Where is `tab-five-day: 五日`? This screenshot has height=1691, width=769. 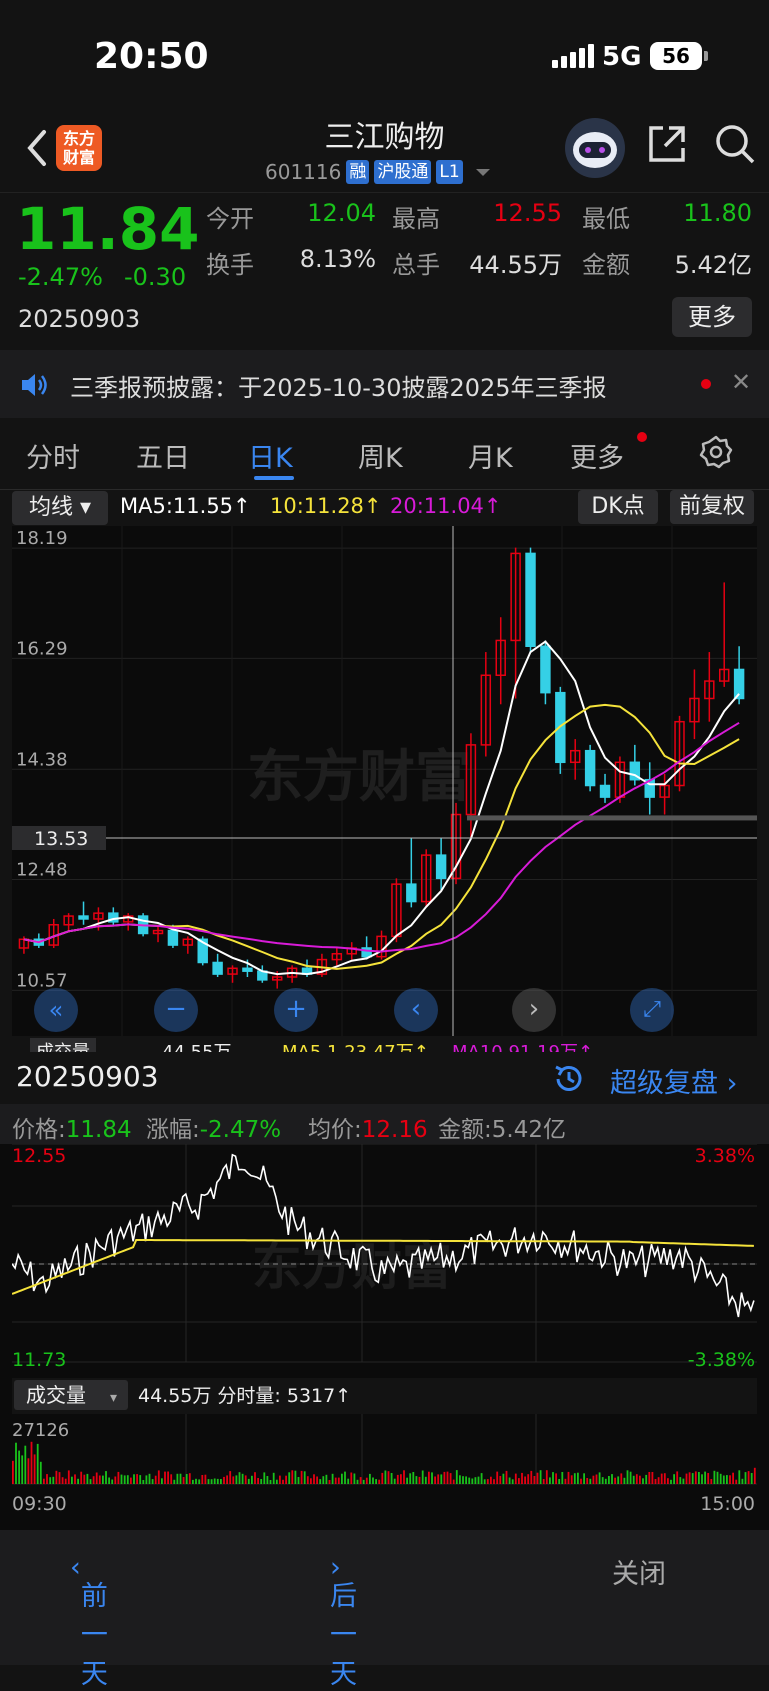 tab-five-day: 五日 is located at coordinates (163, 455).